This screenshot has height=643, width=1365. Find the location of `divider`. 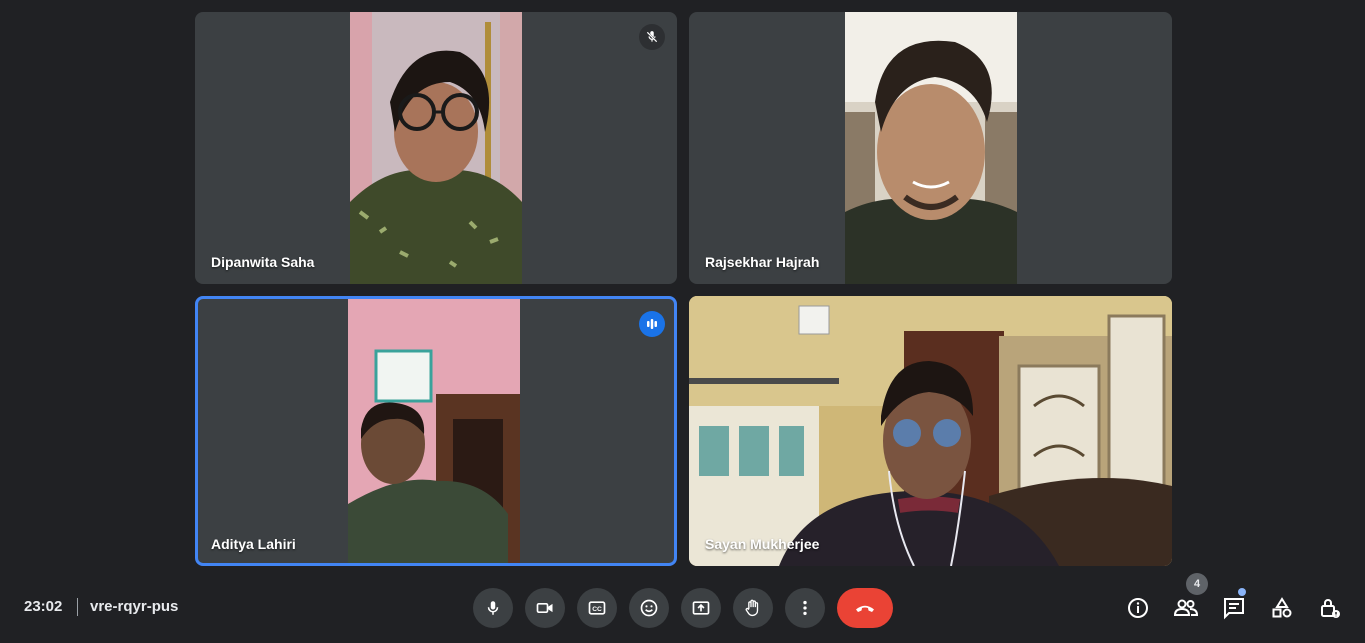

divider is located at coordinates (77, 607).